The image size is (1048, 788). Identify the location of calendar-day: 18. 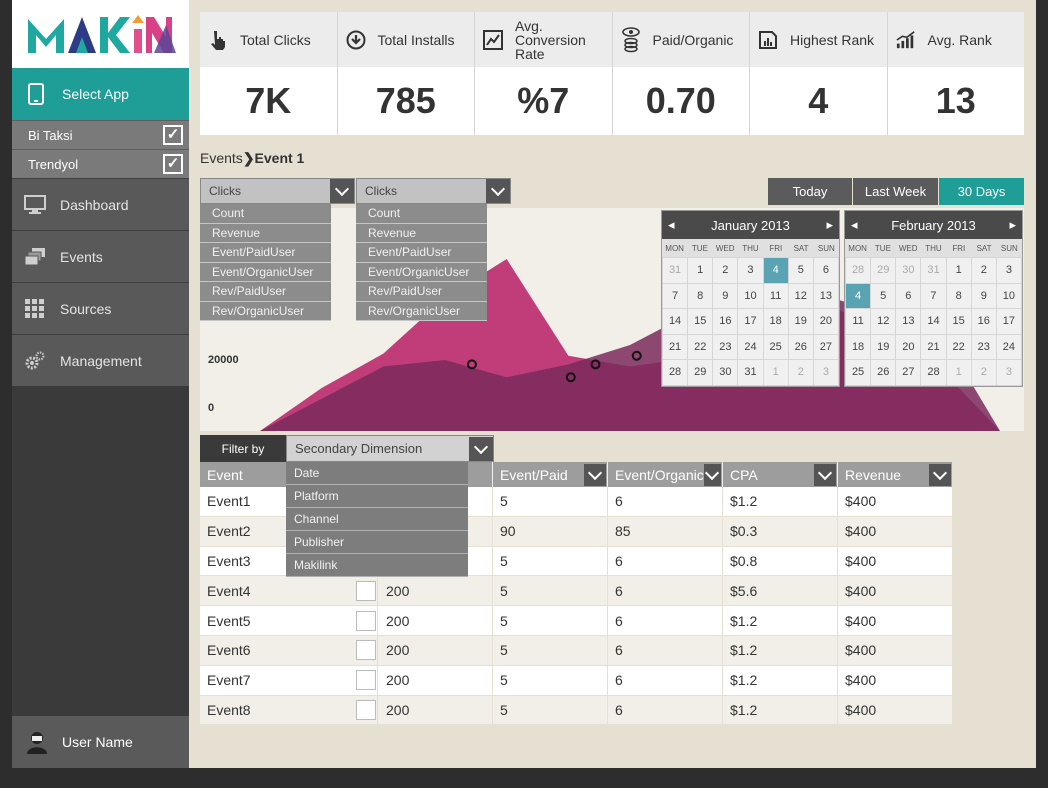
(775, 321).